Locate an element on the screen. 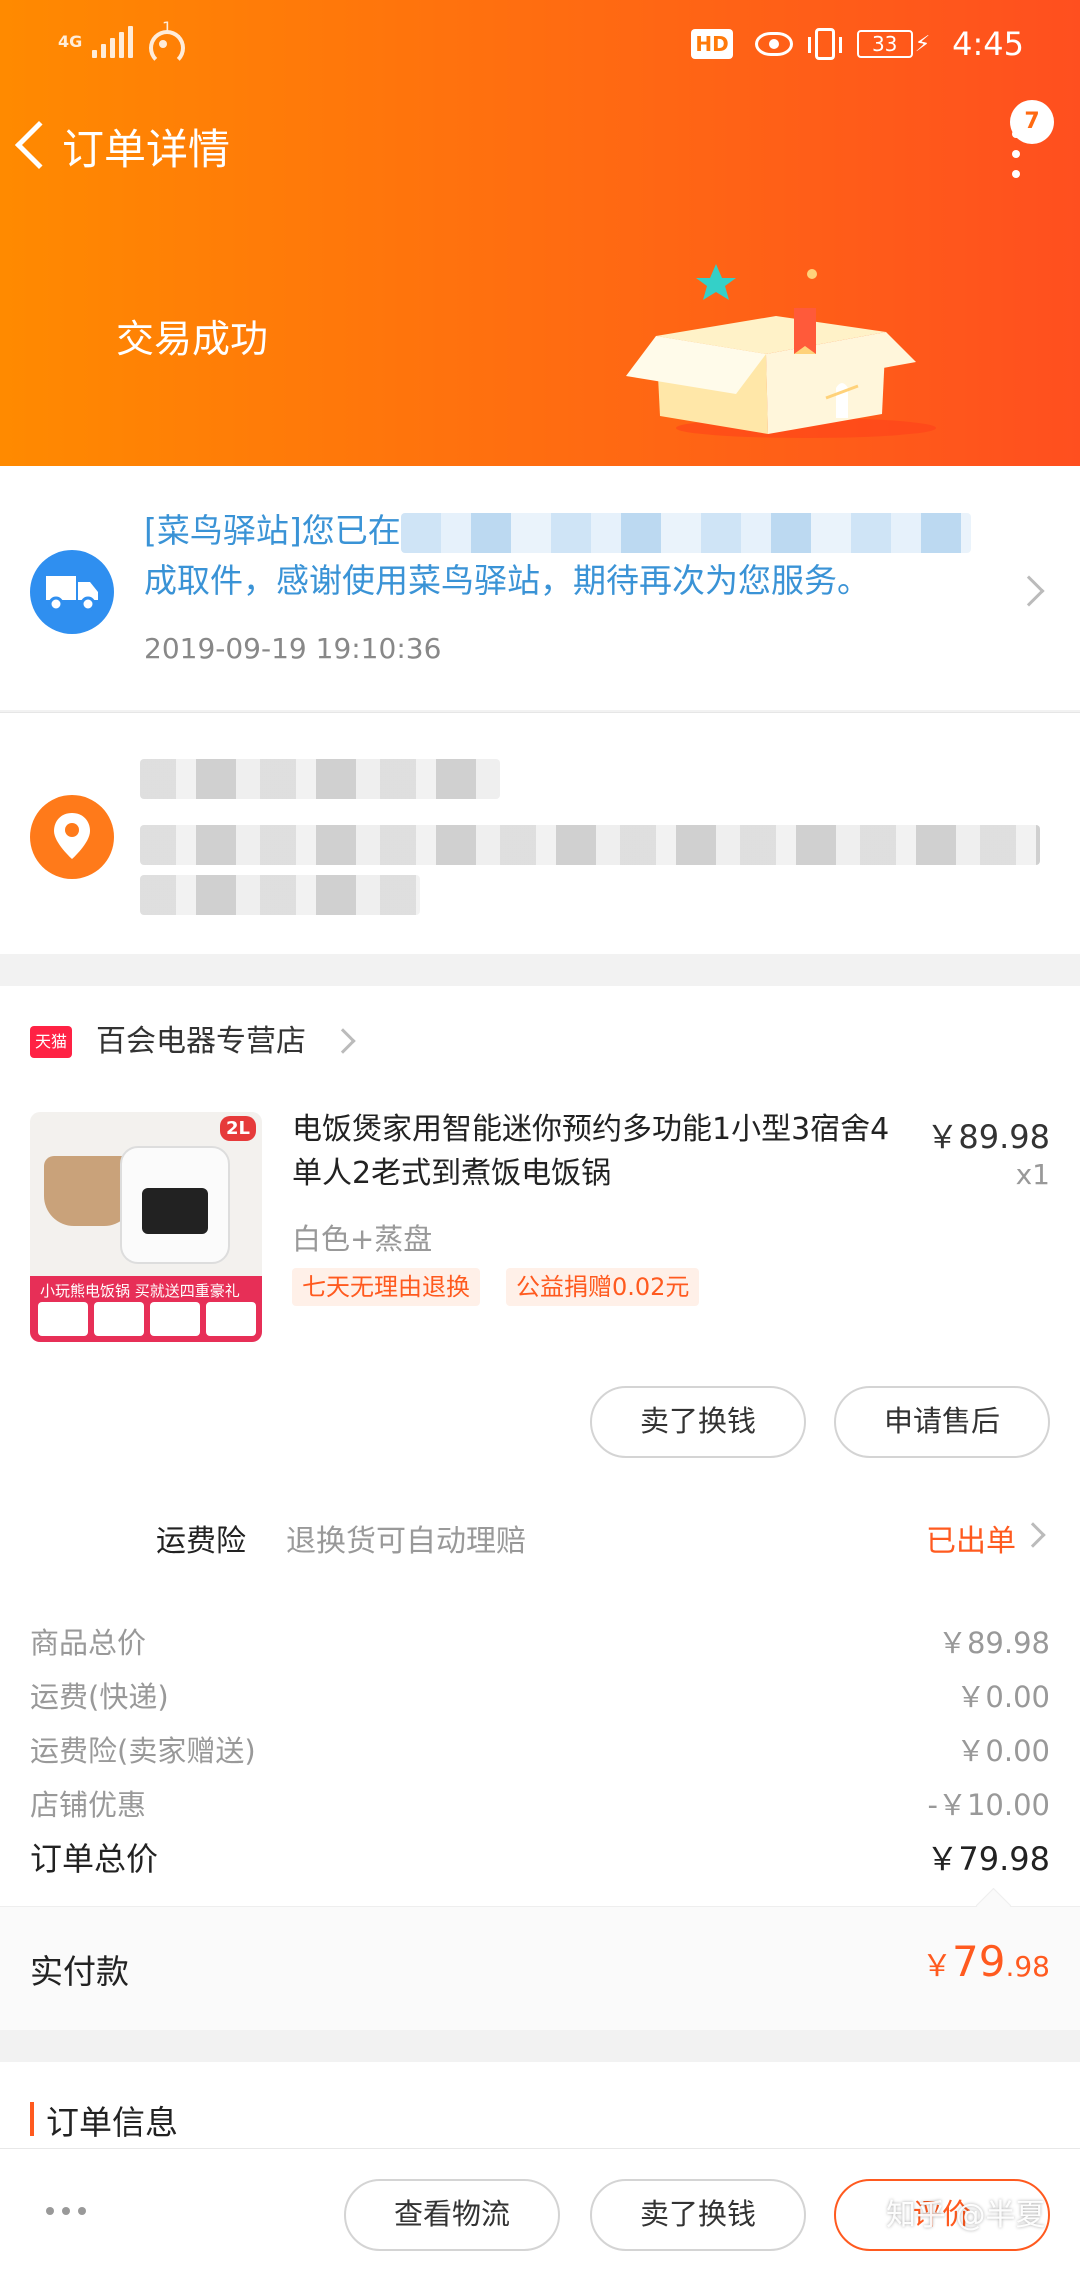  page-title: 订单详情 is located at coordinates (146, 149).